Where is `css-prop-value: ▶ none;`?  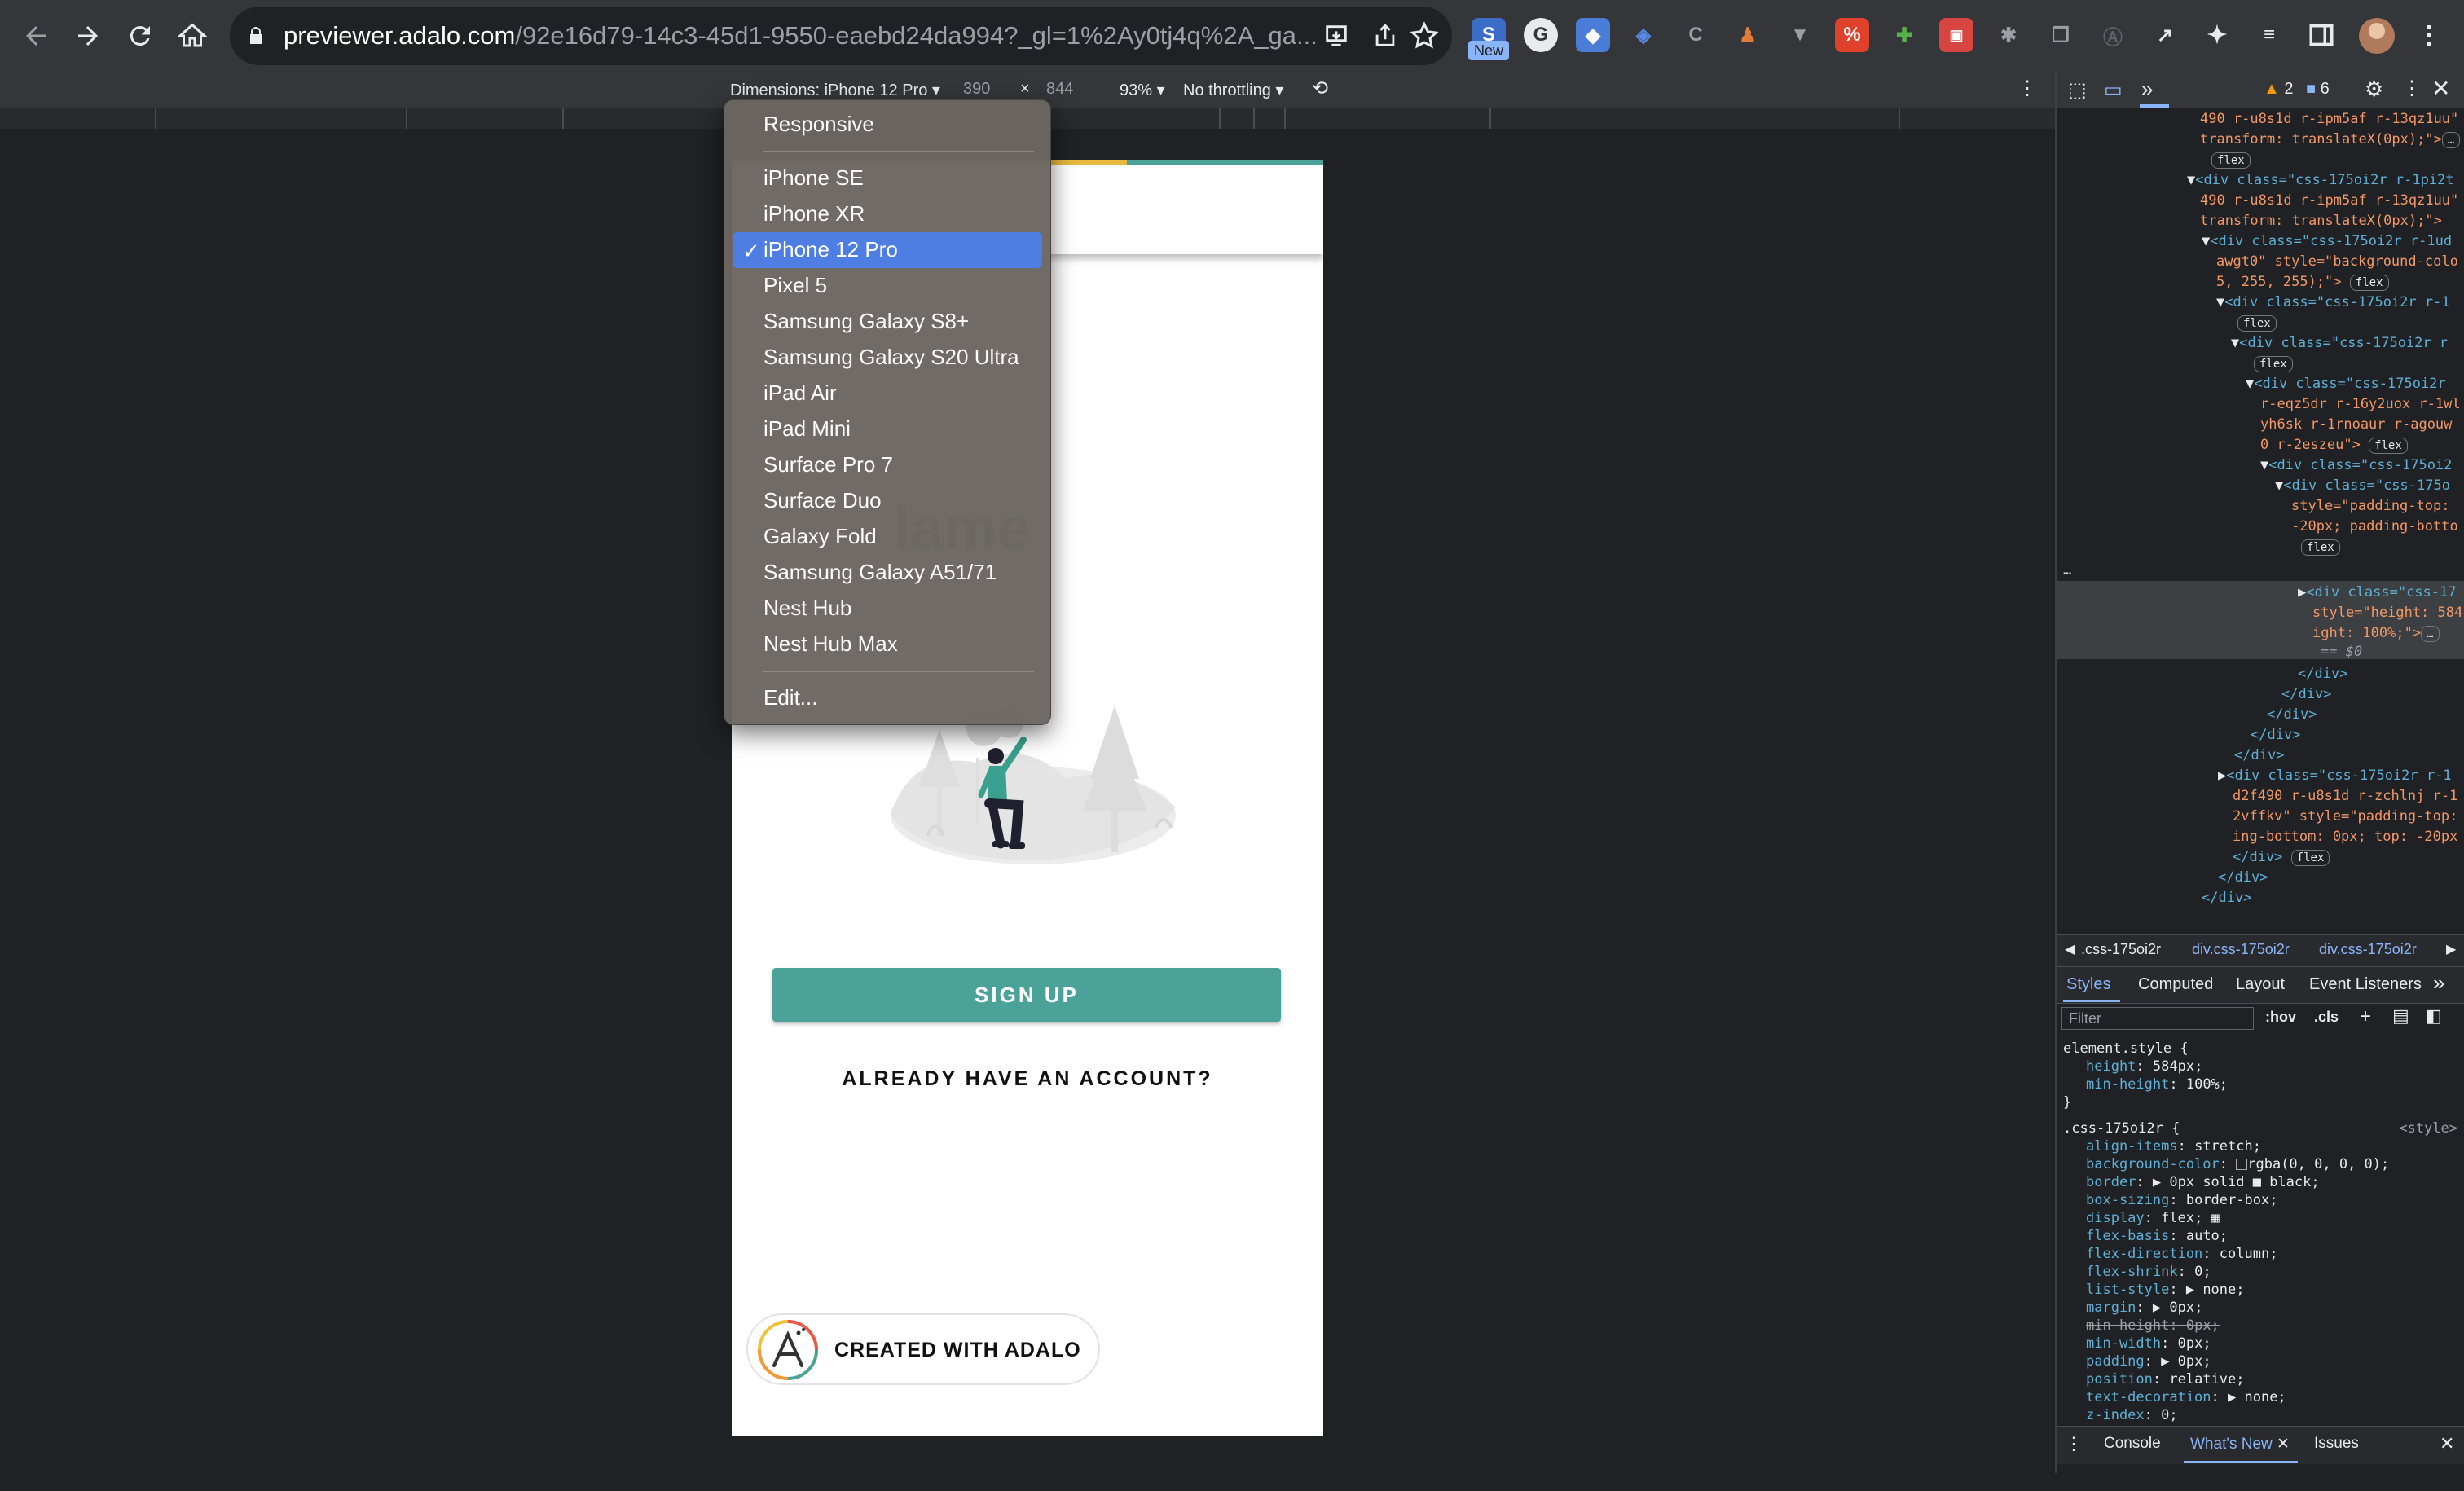
css-prop-value: ▶ none; is located at coordinates (2257, 1397).